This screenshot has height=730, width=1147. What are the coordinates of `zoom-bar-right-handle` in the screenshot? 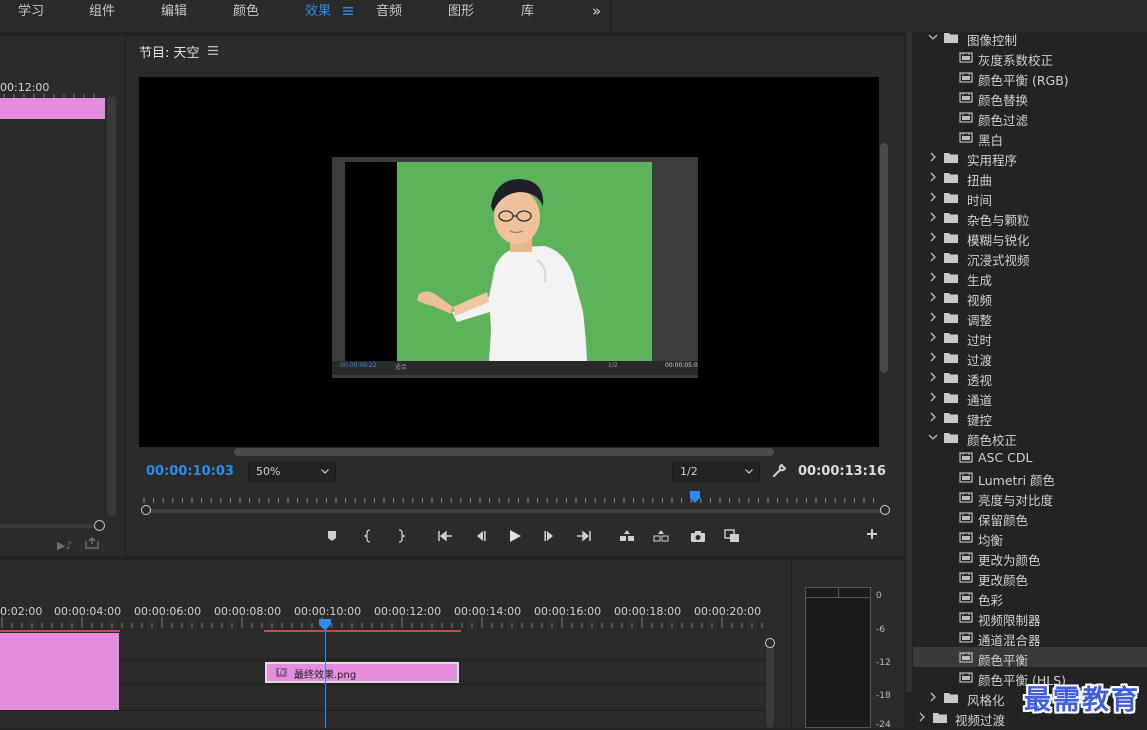 It's located at (885, 510).